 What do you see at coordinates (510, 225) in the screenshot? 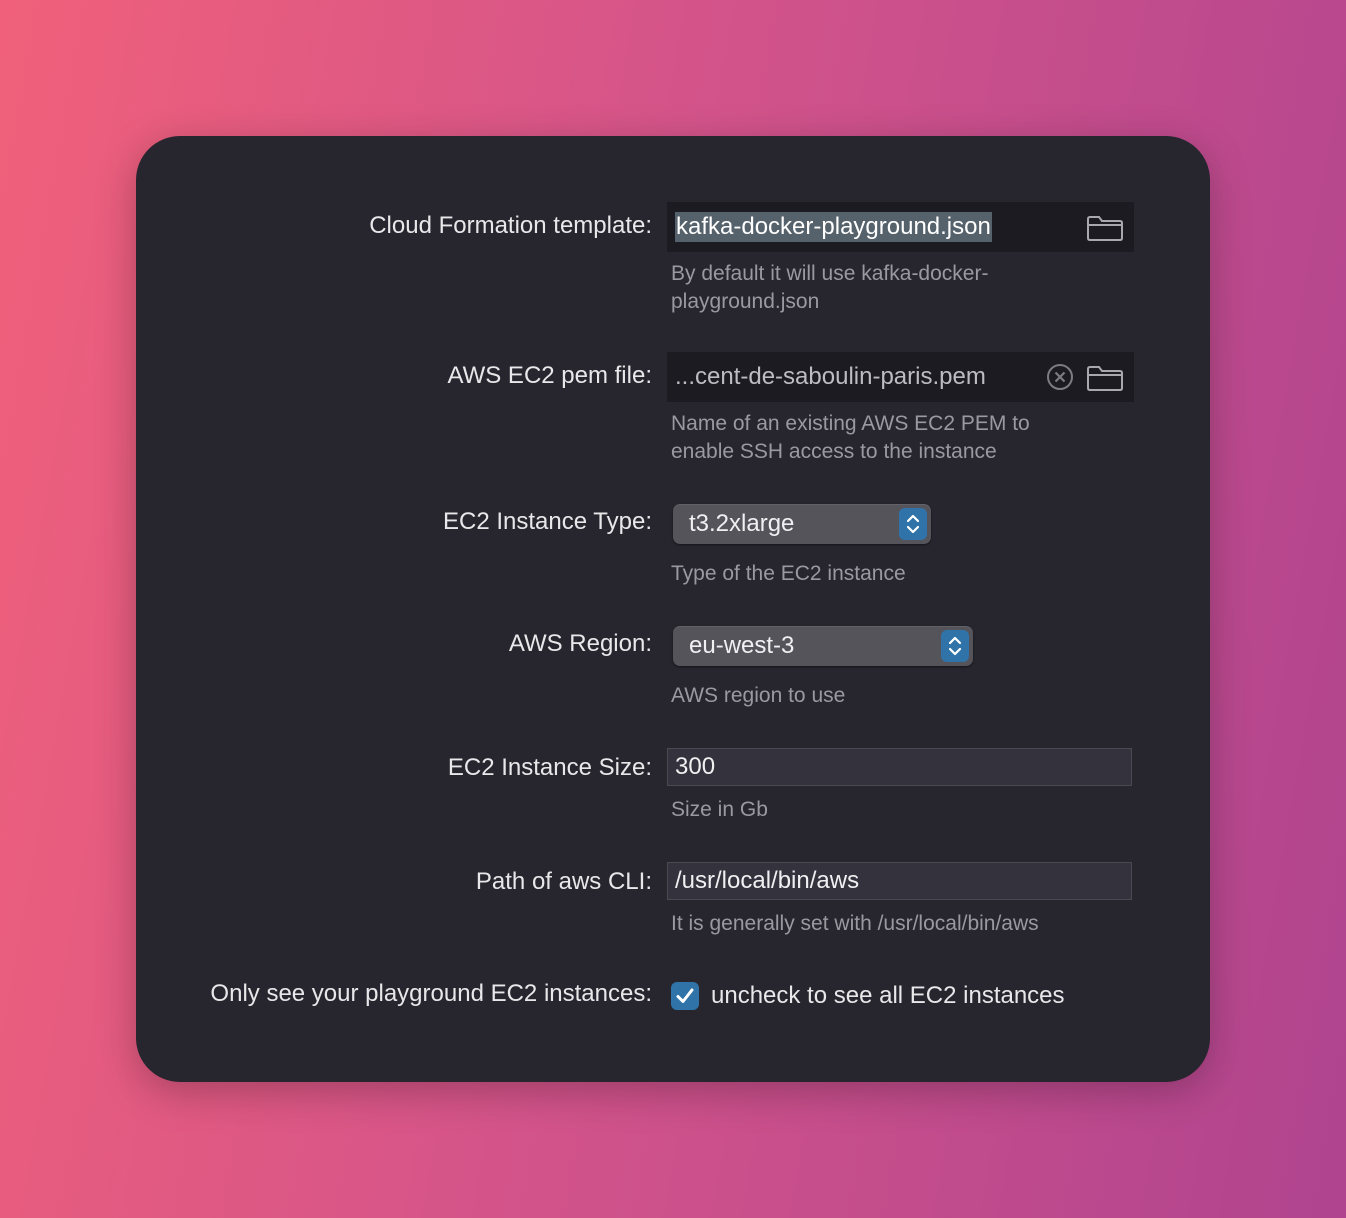
I see `template-label: Cloud Formation template:` at bounding box center [510, 225].